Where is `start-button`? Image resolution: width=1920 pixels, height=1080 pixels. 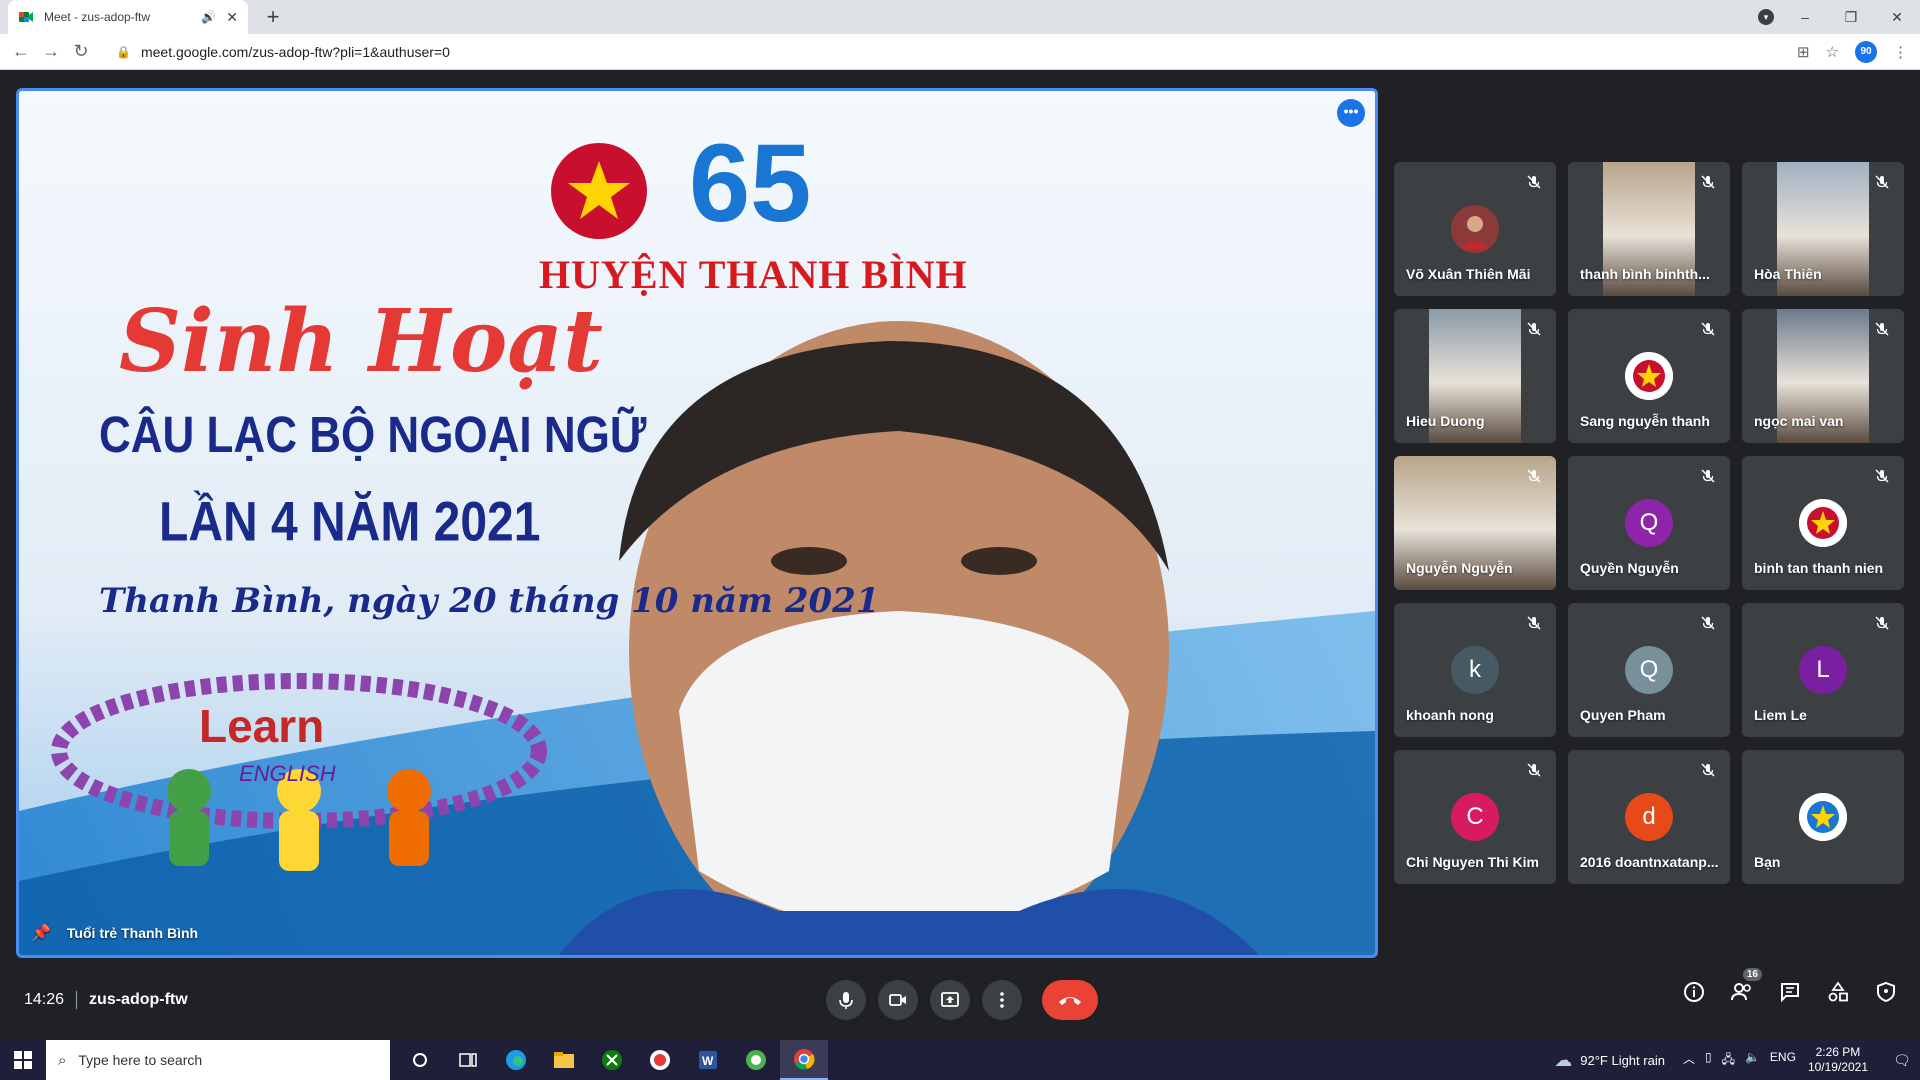
start-button is located at coordinates (23, 1060).